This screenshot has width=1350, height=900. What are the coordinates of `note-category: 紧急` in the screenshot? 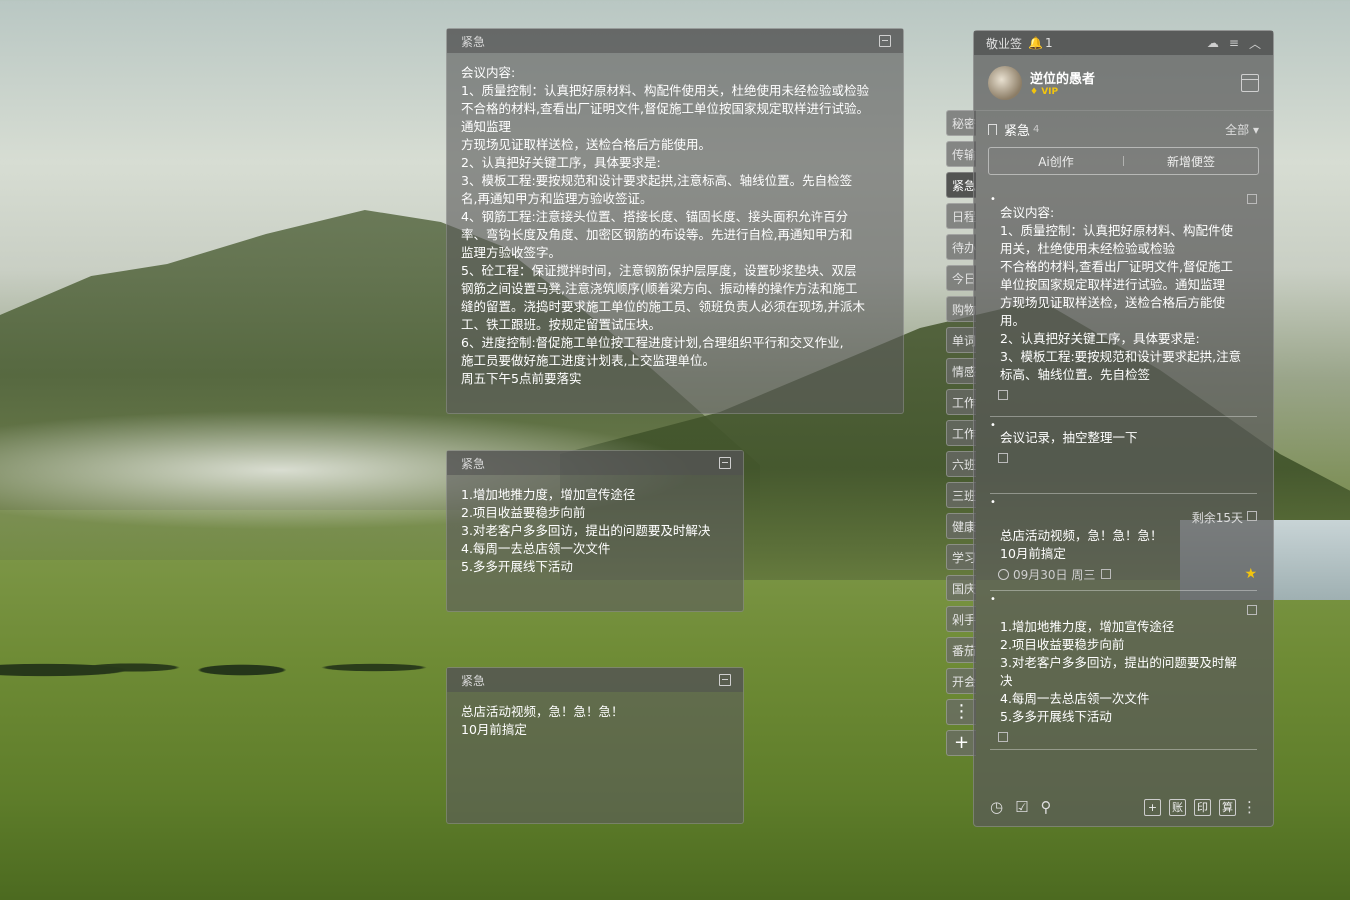 It's located at (473, 680).